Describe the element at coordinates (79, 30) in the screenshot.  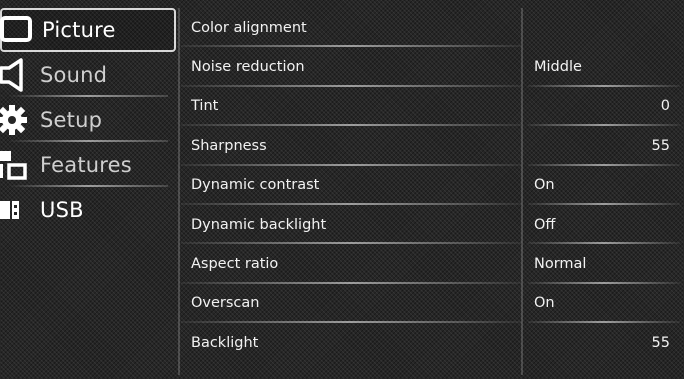
I see `menu-label-picture: Picture` at that location.